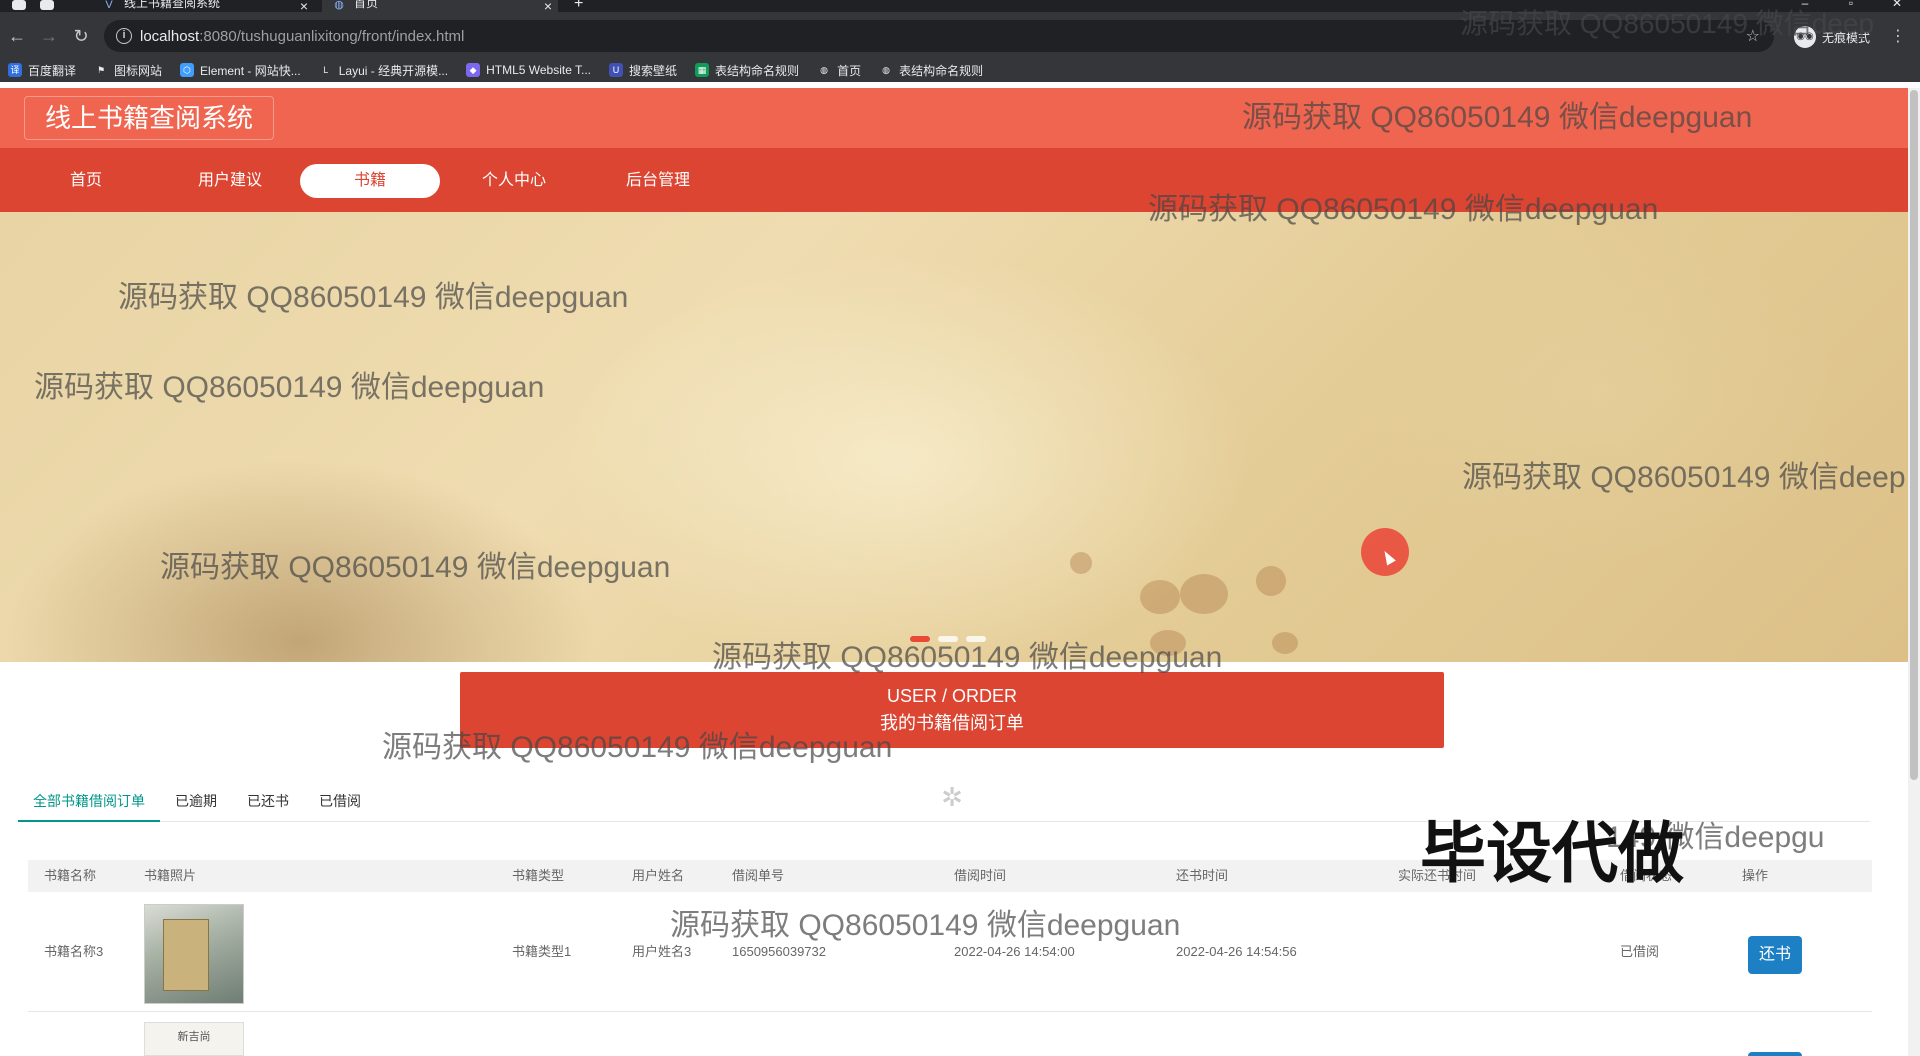  I want to click on column-header: 用户姓名, so click(658, 875).